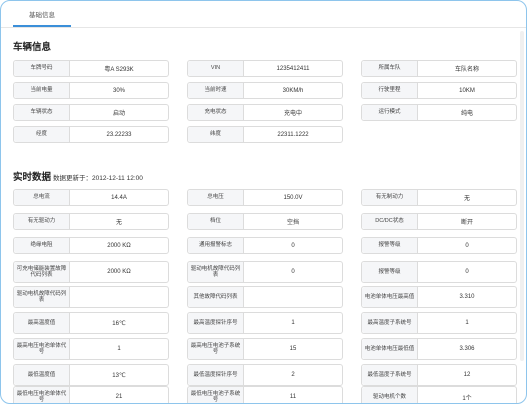 This screenshot has height=406, width=529. What do you see at coordinates (390, 68) in the screenshot?
I see `field-label: 所属车队` at bounding box center [390, 68].